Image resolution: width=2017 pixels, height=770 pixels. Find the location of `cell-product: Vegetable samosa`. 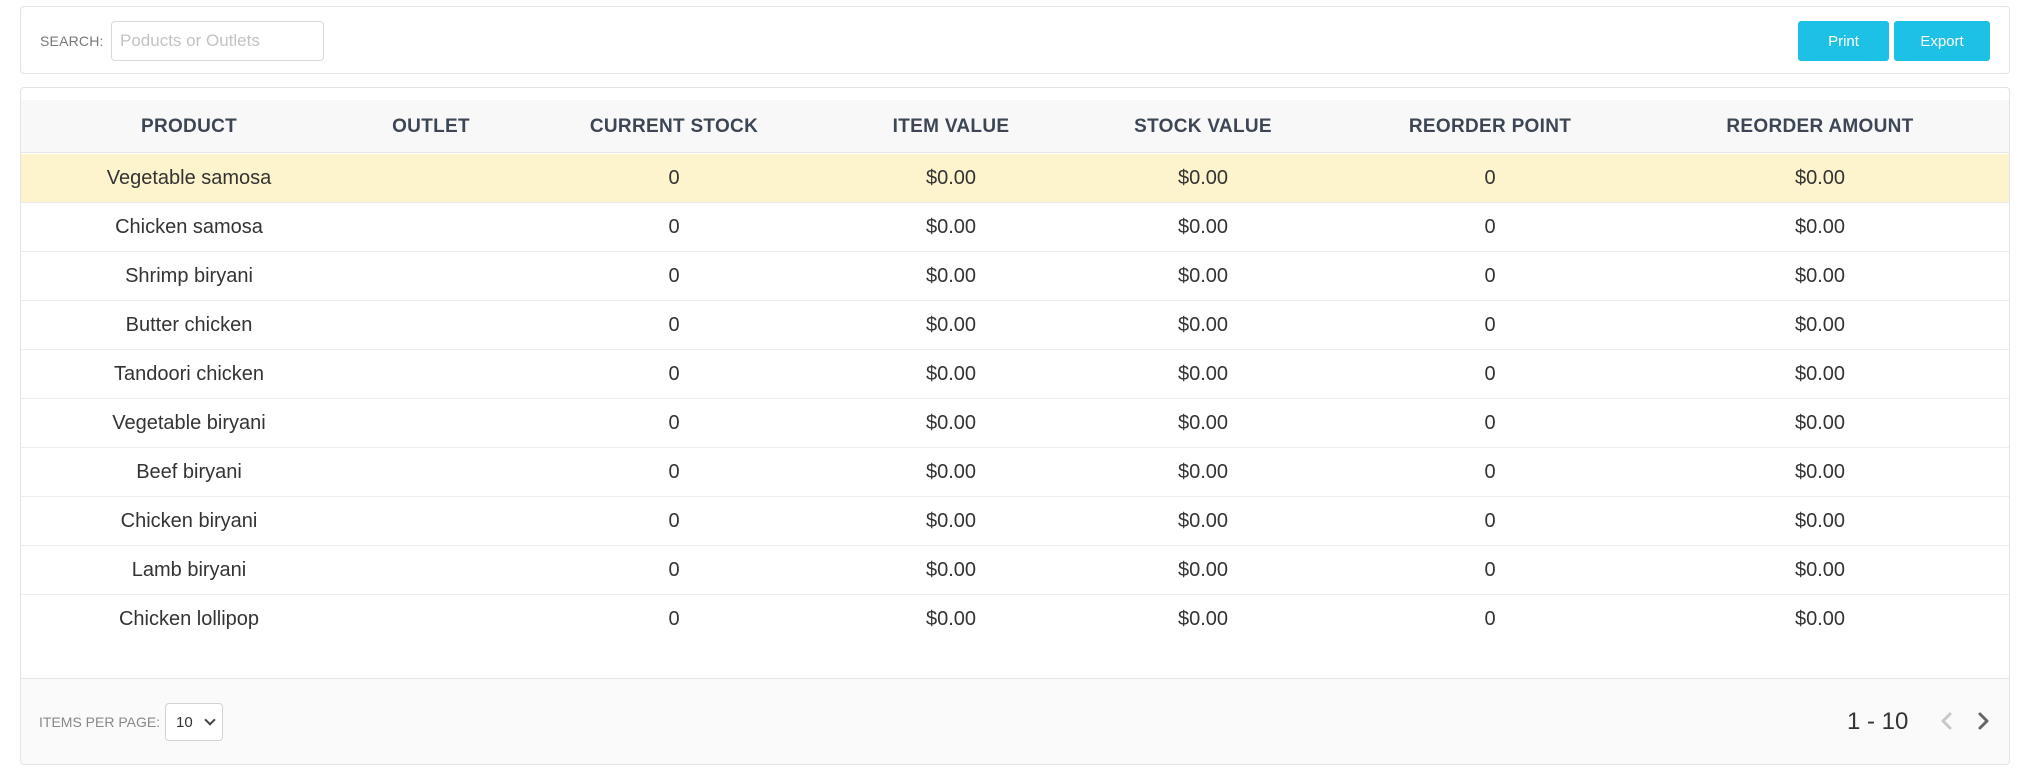

cell-product: Vegetable samosa is located at coordinates (189, 178).